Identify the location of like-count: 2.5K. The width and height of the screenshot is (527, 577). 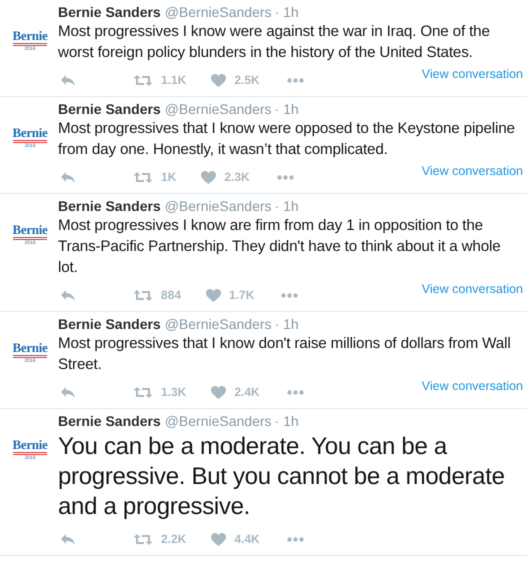
(247, 80).